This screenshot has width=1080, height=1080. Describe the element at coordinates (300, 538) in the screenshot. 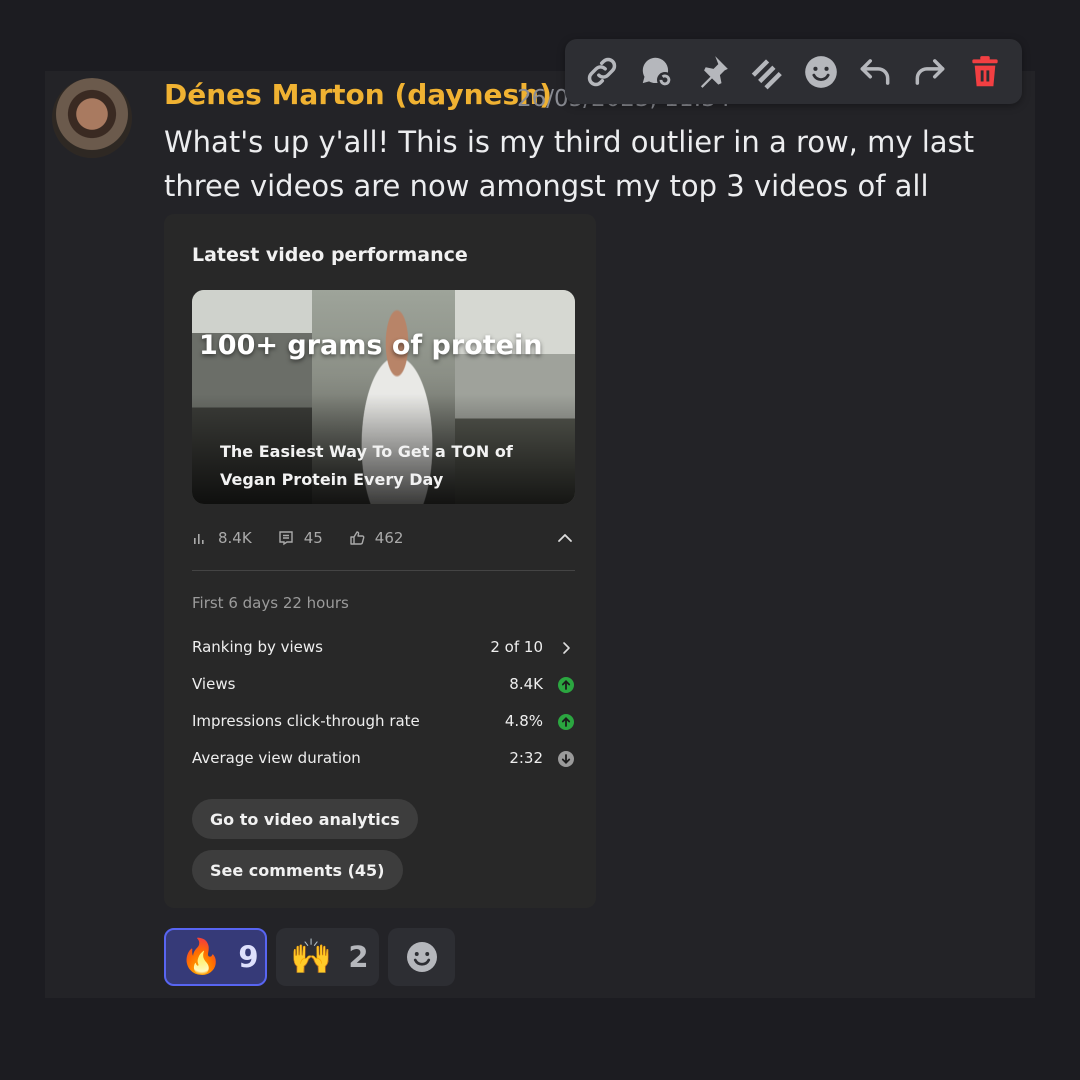

I see `comments-stat: 45` at that location.